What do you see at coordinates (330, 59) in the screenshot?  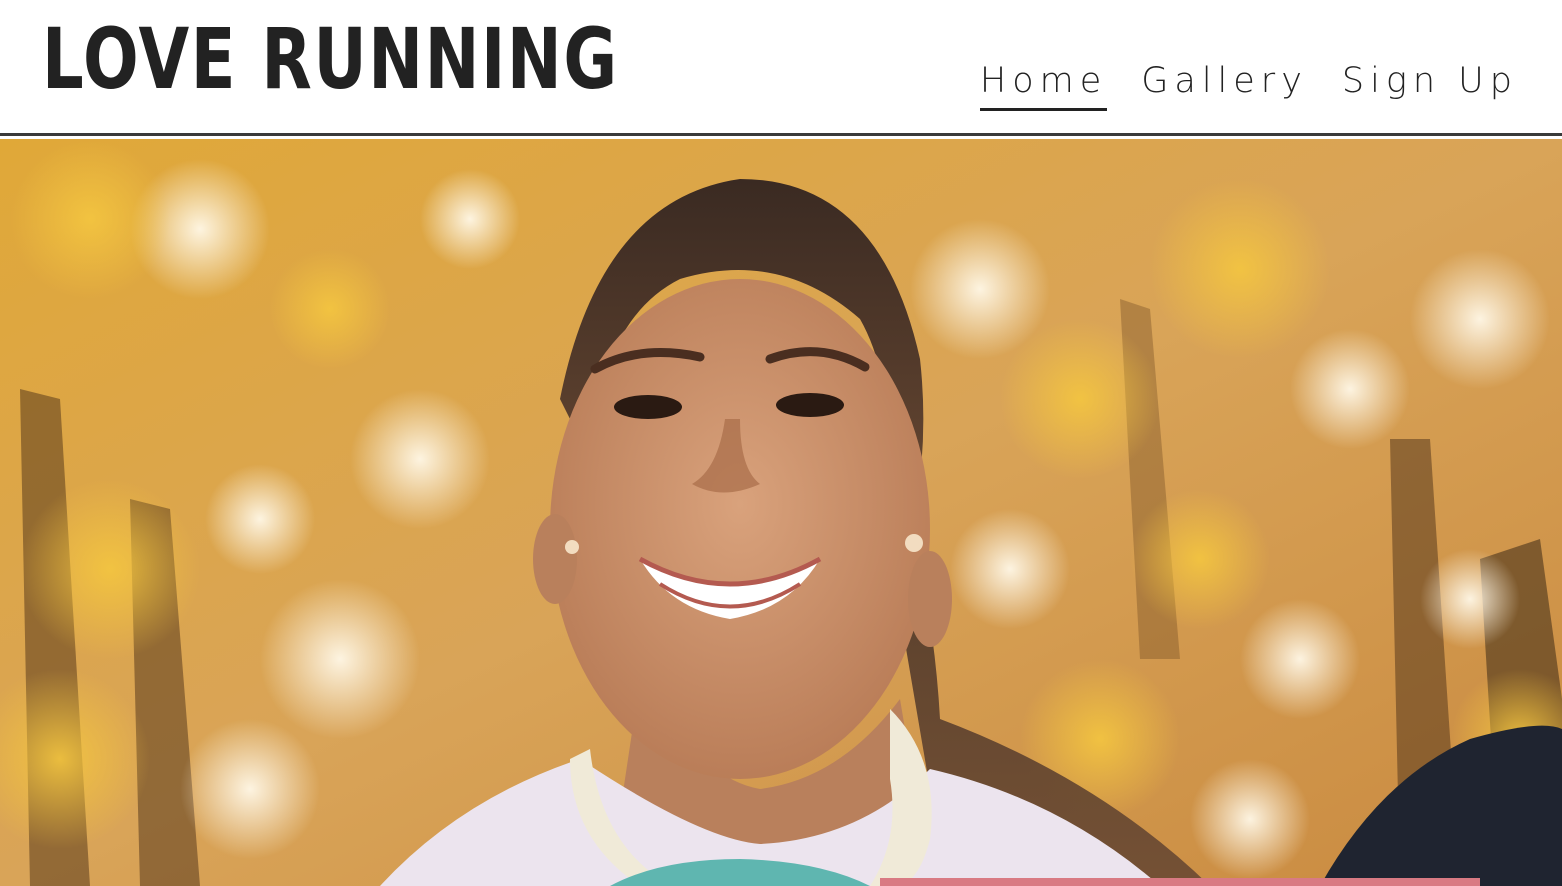 I see `site-logo: LOVE RUNNING` at bounding box center [330, 59].